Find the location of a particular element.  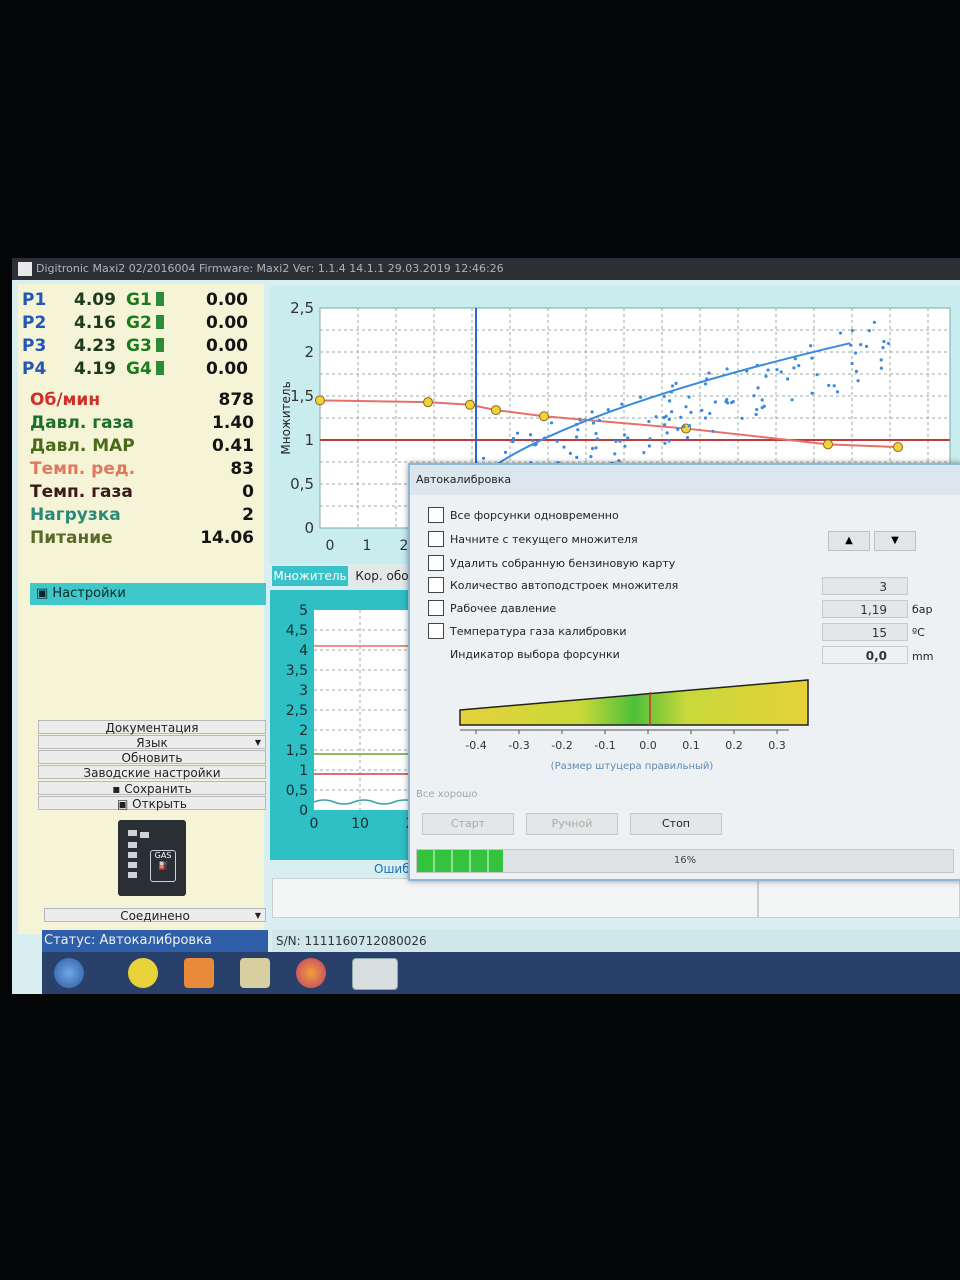

move-up-button: ▲ is located at coordinates (849, 541).